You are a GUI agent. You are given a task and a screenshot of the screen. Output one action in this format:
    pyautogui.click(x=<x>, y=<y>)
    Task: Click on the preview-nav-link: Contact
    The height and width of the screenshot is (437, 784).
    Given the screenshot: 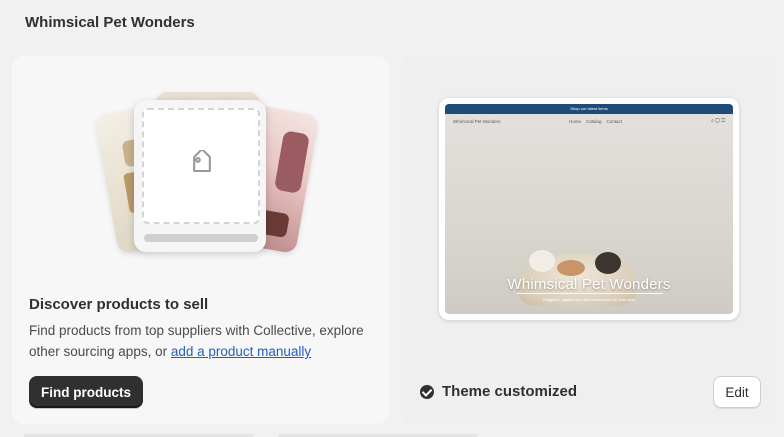 What is the action you would take?
    pyautogui.click(x=614, y=121)
    